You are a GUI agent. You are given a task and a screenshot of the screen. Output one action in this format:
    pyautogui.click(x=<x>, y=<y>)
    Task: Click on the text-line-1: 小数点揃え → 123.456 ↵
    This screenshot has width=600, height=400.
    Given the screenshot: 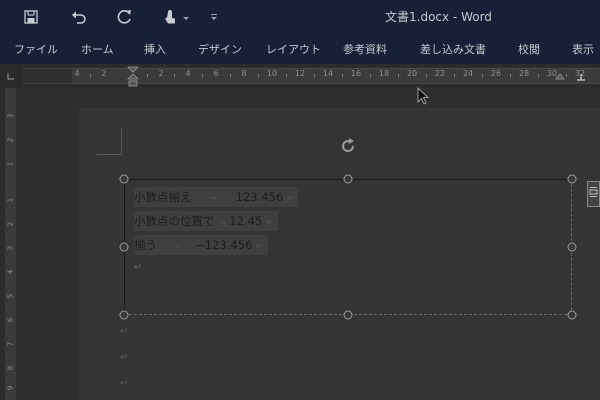 What is the action you would take?
    pyautogui.click(x=216, y=197)
    